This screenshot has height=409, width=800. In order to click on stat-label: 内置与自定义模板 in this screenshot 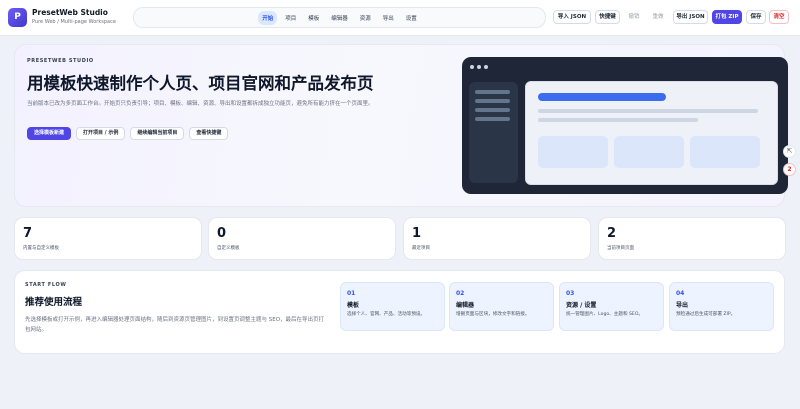, I will do `click(41, 248)`.